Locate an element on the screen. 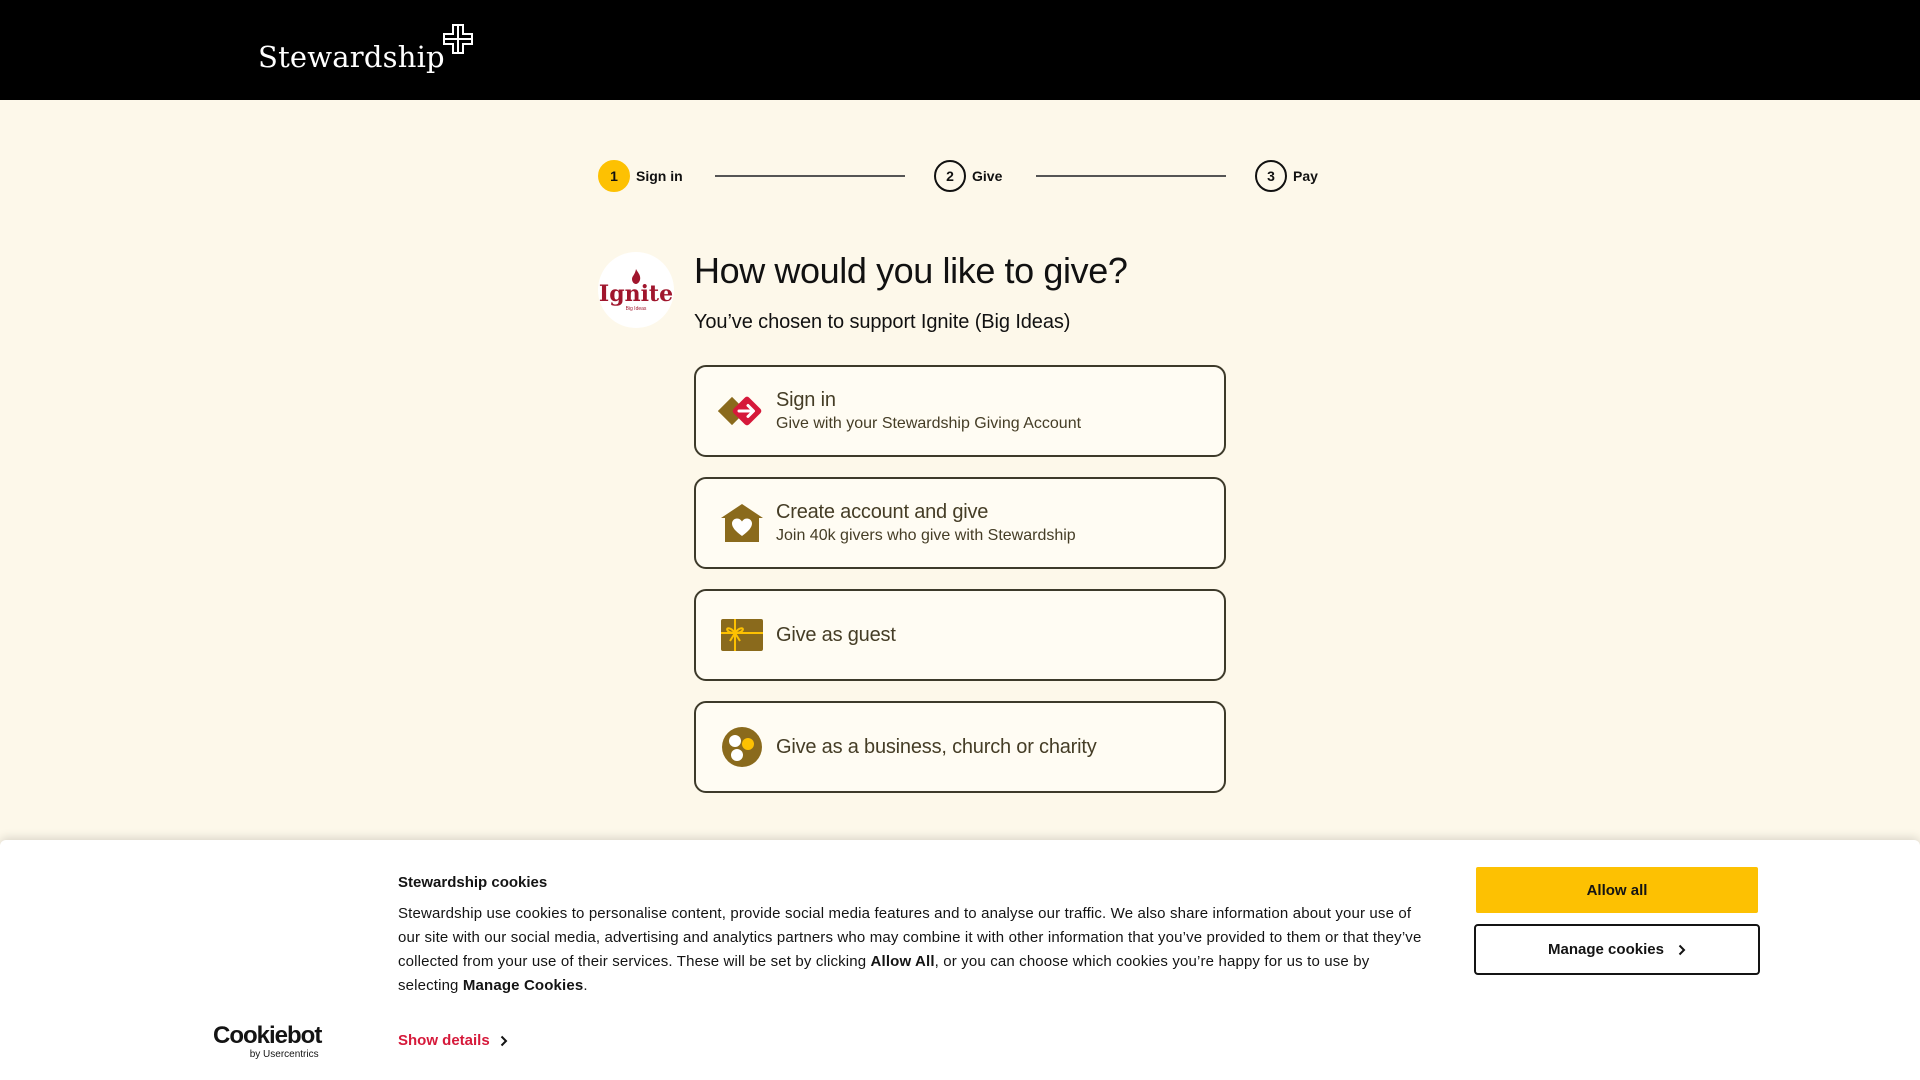 The image size is (1920, 1080). guest-option: Give as guest is located at coordinates (960, 635).